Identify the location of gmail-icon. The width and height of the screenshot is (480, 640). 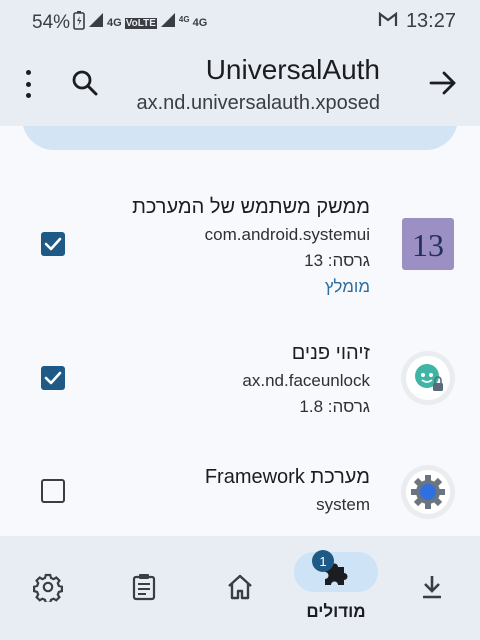
(388, 21).